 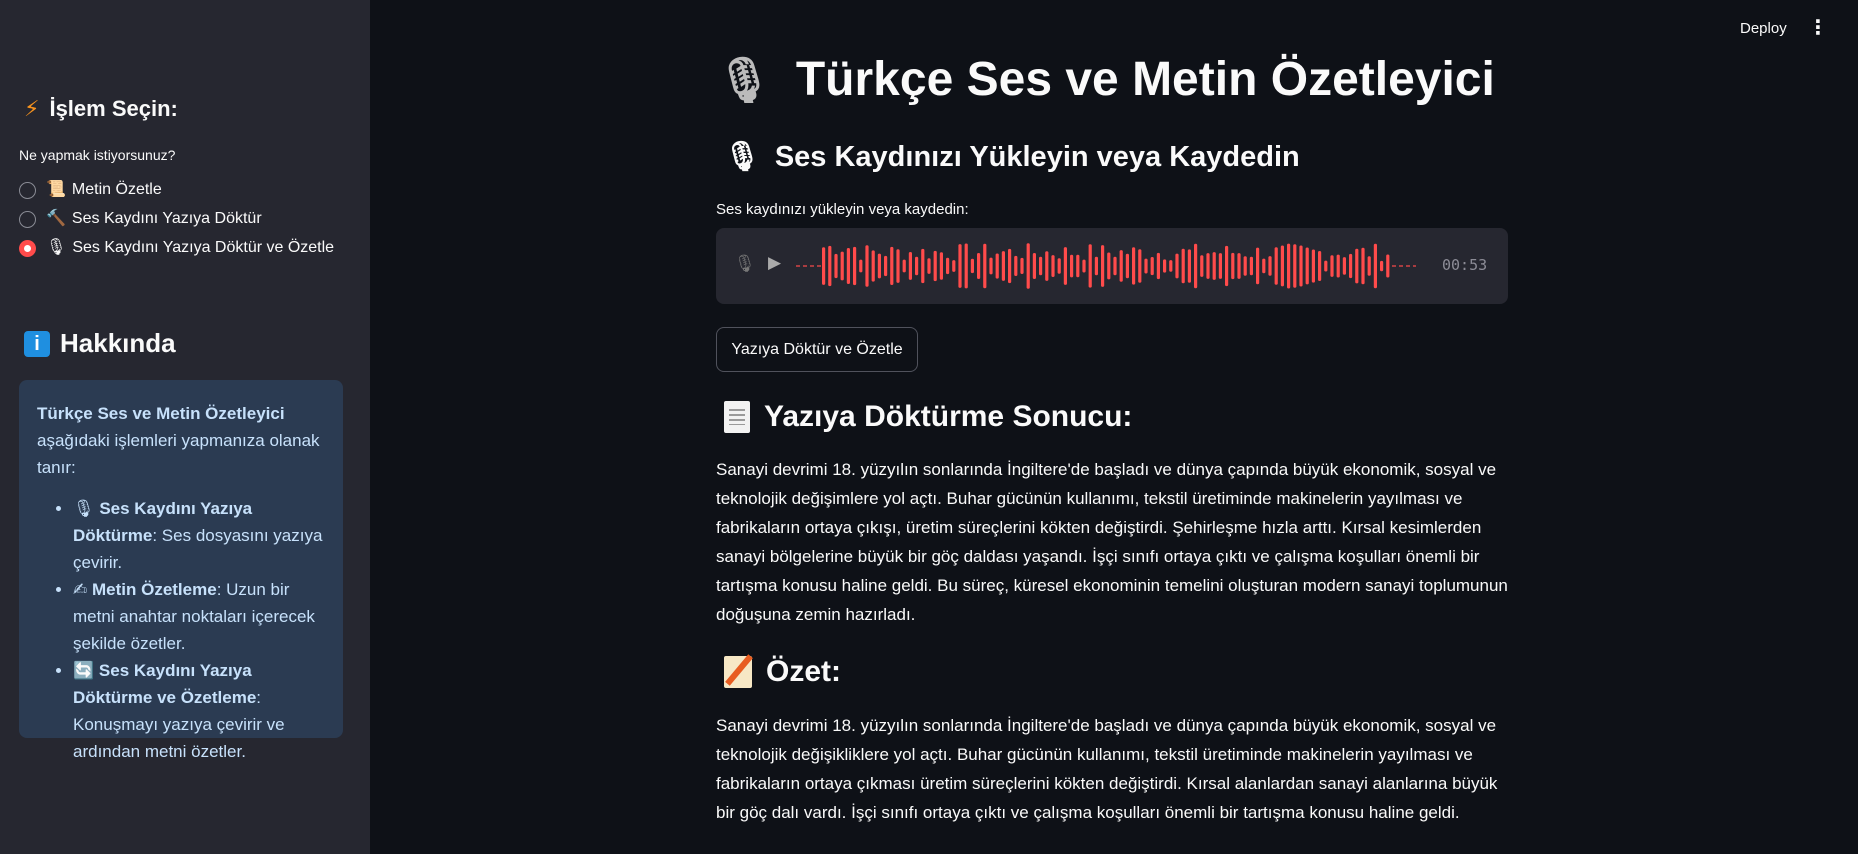 I want to click on radio-option-transcribe-and-summarize: 🎙 Ses Kaydını Yazıya Döktür ve Özetle, so click(x=179, y=248).